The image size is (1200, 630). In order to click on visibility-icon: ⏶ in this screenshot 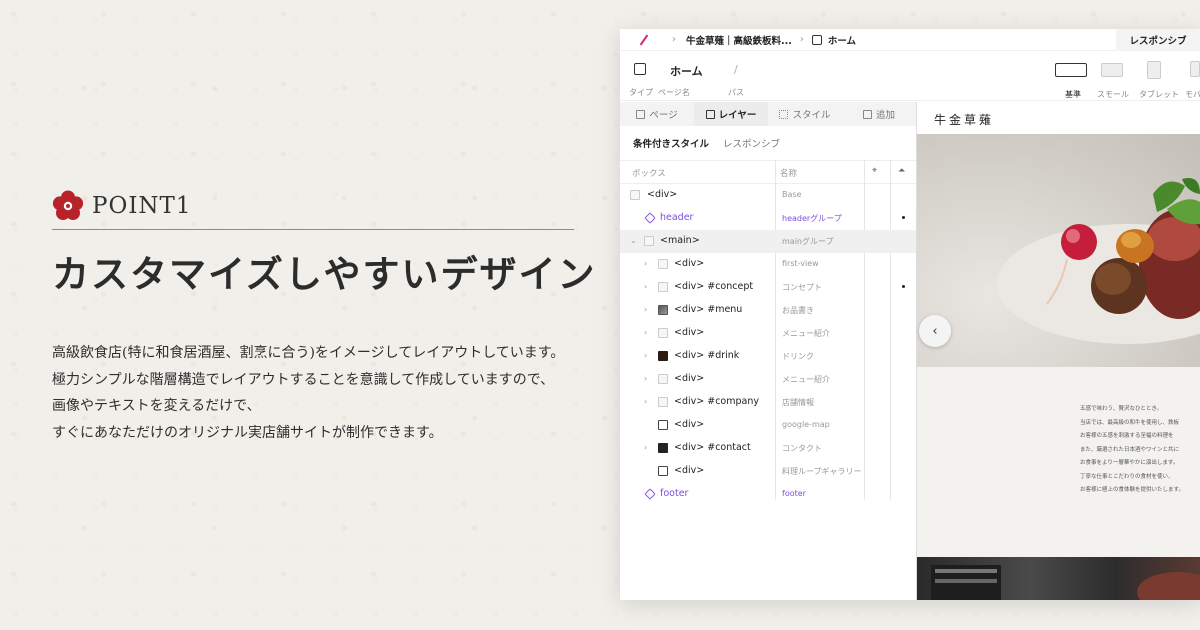, I will do `click(901, 171)`.